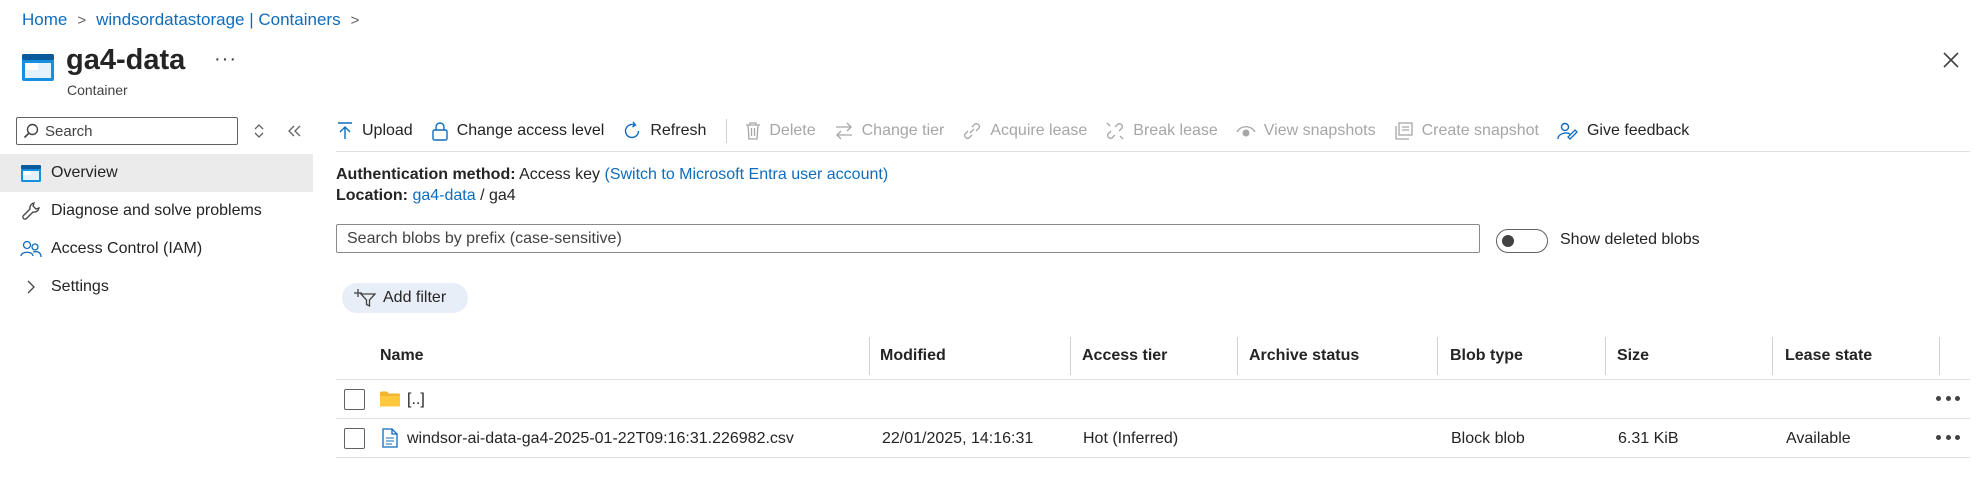 This screenshot has width=1980, height=482. Describe the element at coordinates (1567, 131) in the screenshot. I see `feedback-icon` at that location.